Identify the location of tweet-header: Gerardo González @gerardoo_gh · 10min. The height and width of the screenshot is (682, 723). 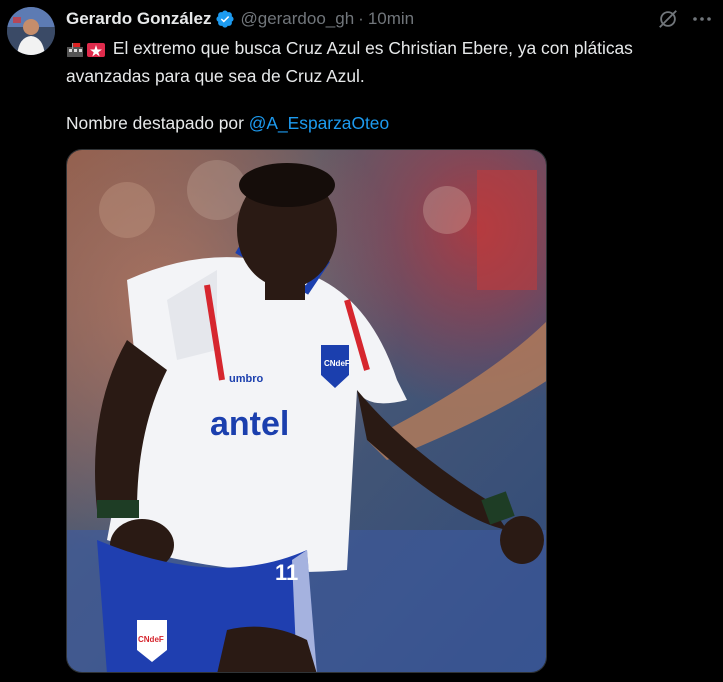
(240, 19).